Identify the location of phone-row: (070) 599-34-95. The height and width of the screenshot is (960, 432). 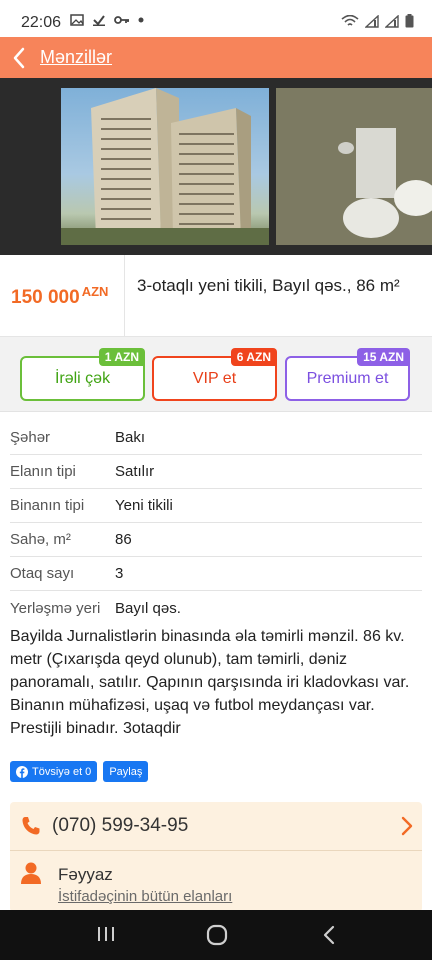
(216, 826).